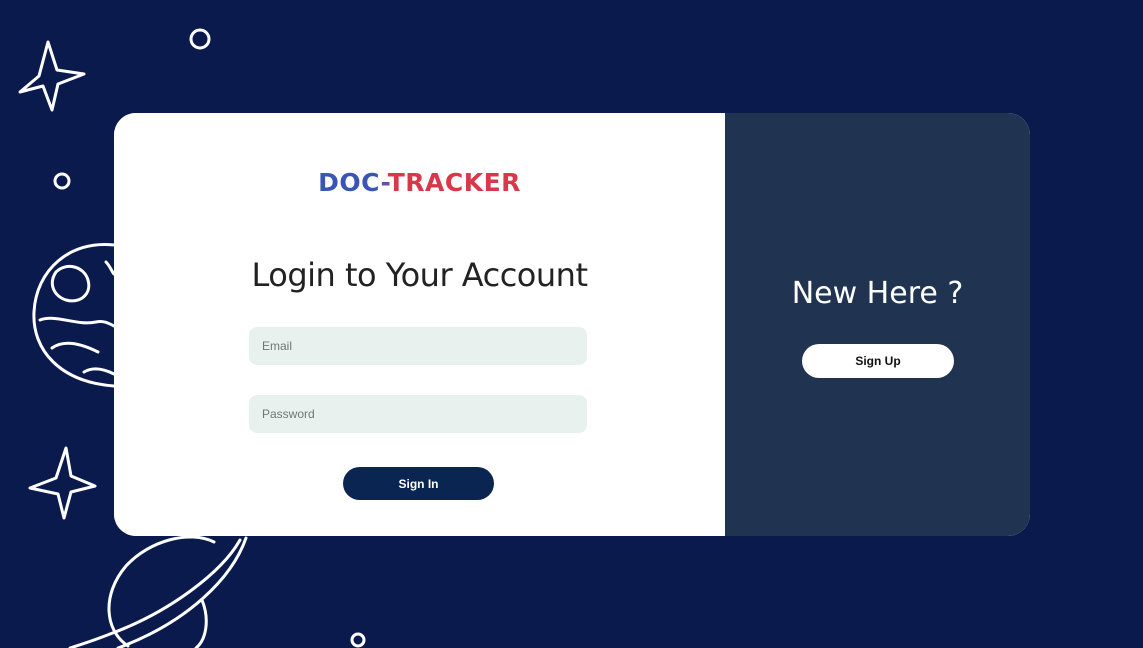 The width and height of the screenshot is (1143, 648). Describe the element at coordinates (878, 361) in the screenshot. I see `sign-up-button: Sign Up` at that location.